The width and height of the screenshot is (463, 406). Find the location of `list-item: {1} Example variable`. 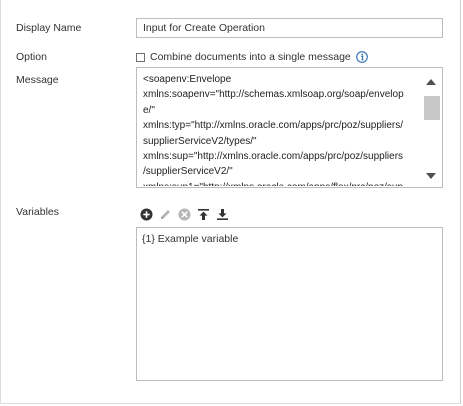

list-item: {1} Example variable is located at coordinates (190, 239).